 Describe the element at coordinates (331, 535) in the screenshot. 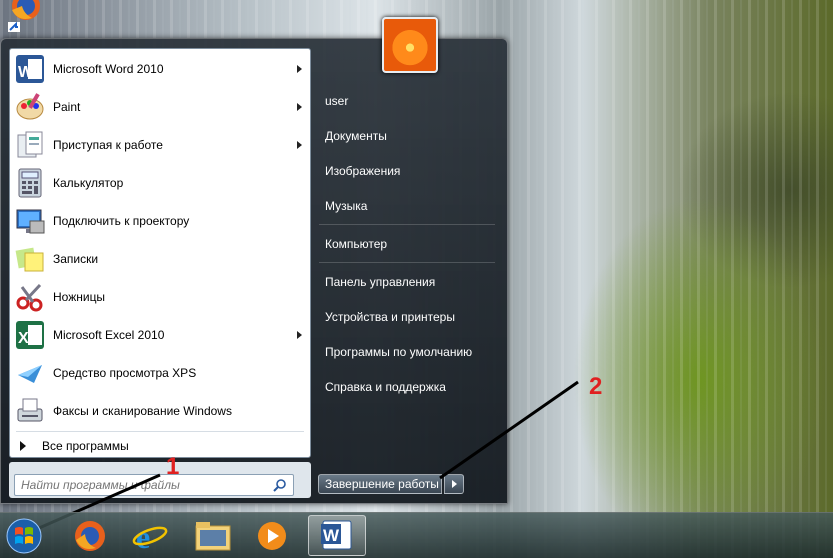

I see `svg-text: W` at that location.